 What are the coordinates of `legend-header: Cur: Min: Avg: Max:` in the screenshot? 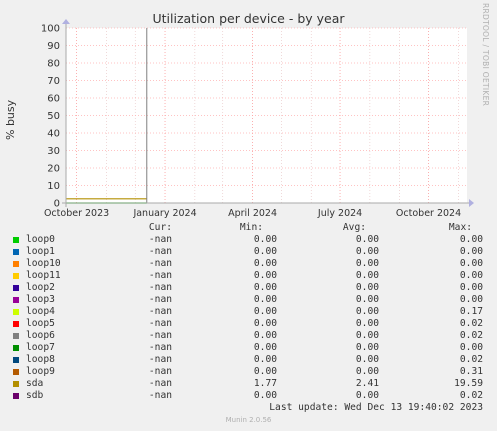 It's located at (248, 228).